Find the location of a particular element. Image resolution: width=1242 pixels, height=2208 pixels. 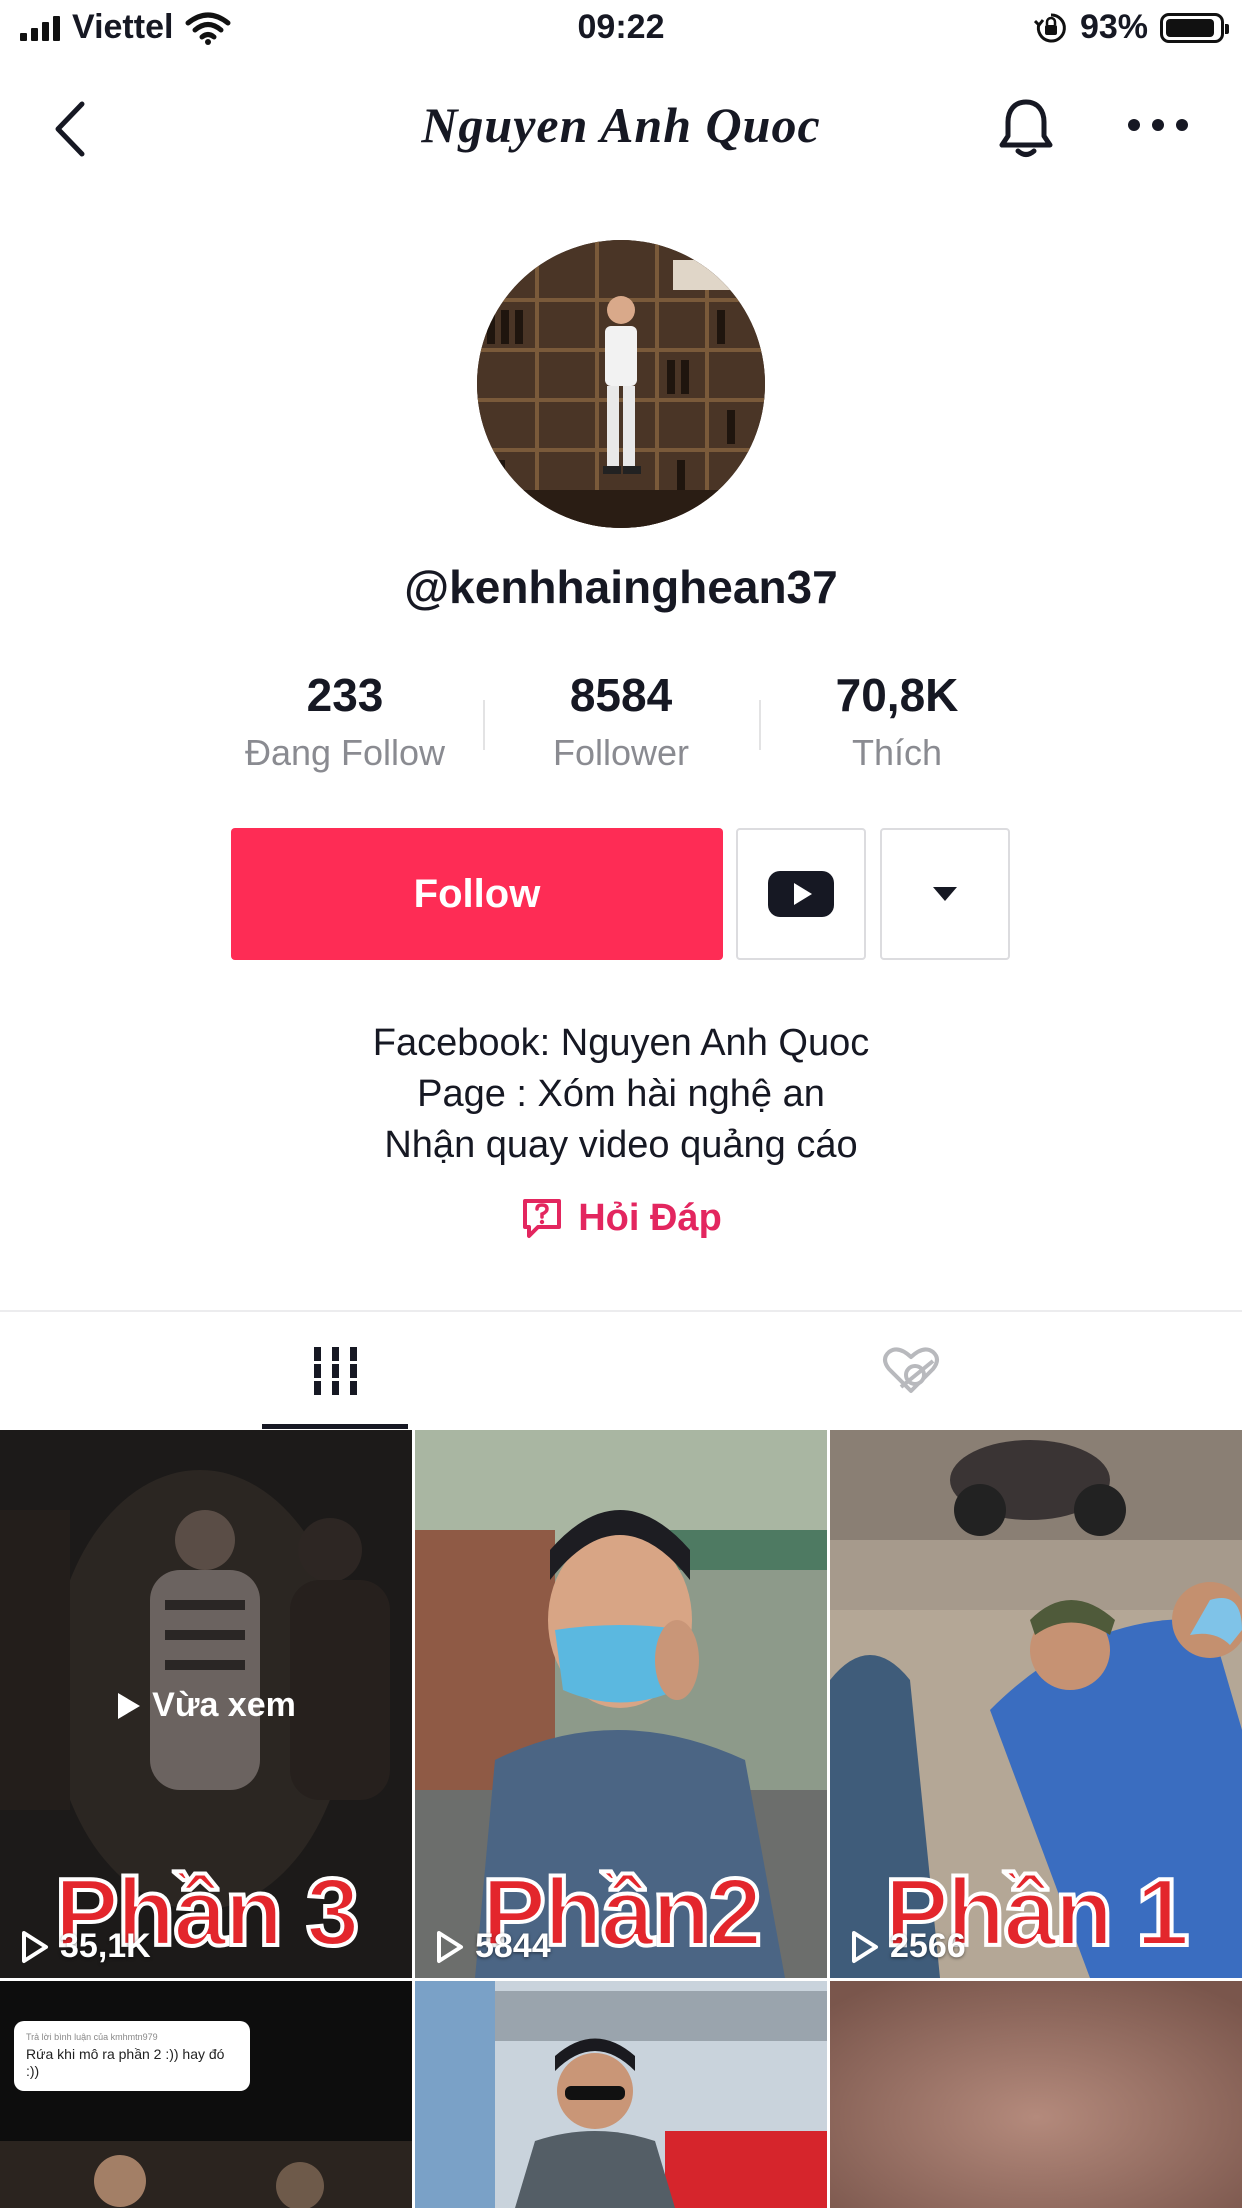

video-thumbnail: Phần 1 2566 is located at coordinates (1036, 1704).